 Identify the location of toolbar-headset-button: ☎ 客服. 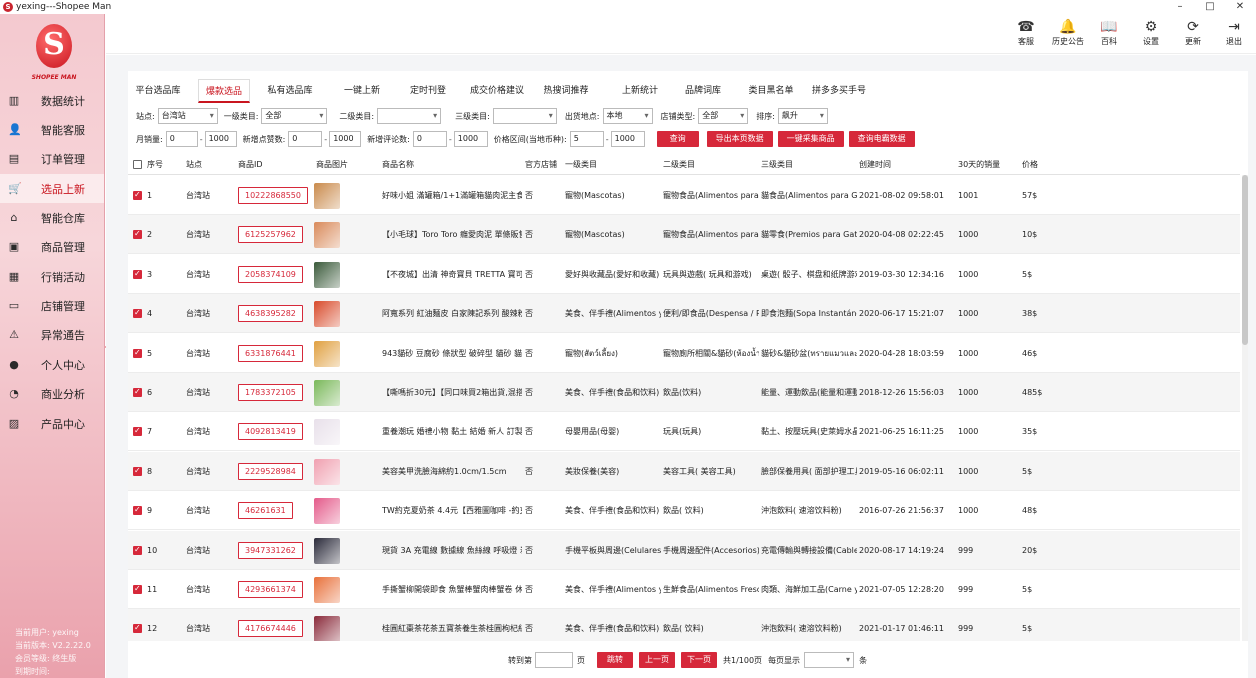
(1026, 35).